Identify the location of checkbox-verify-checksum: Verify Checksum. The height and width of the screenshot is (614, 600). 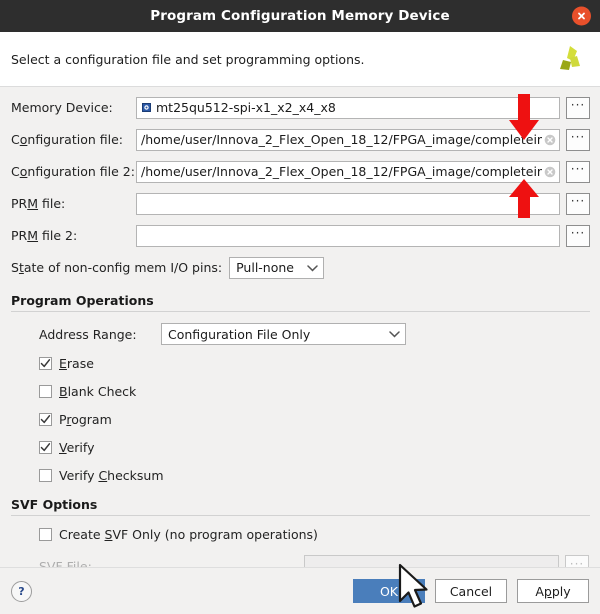
(314, 475).